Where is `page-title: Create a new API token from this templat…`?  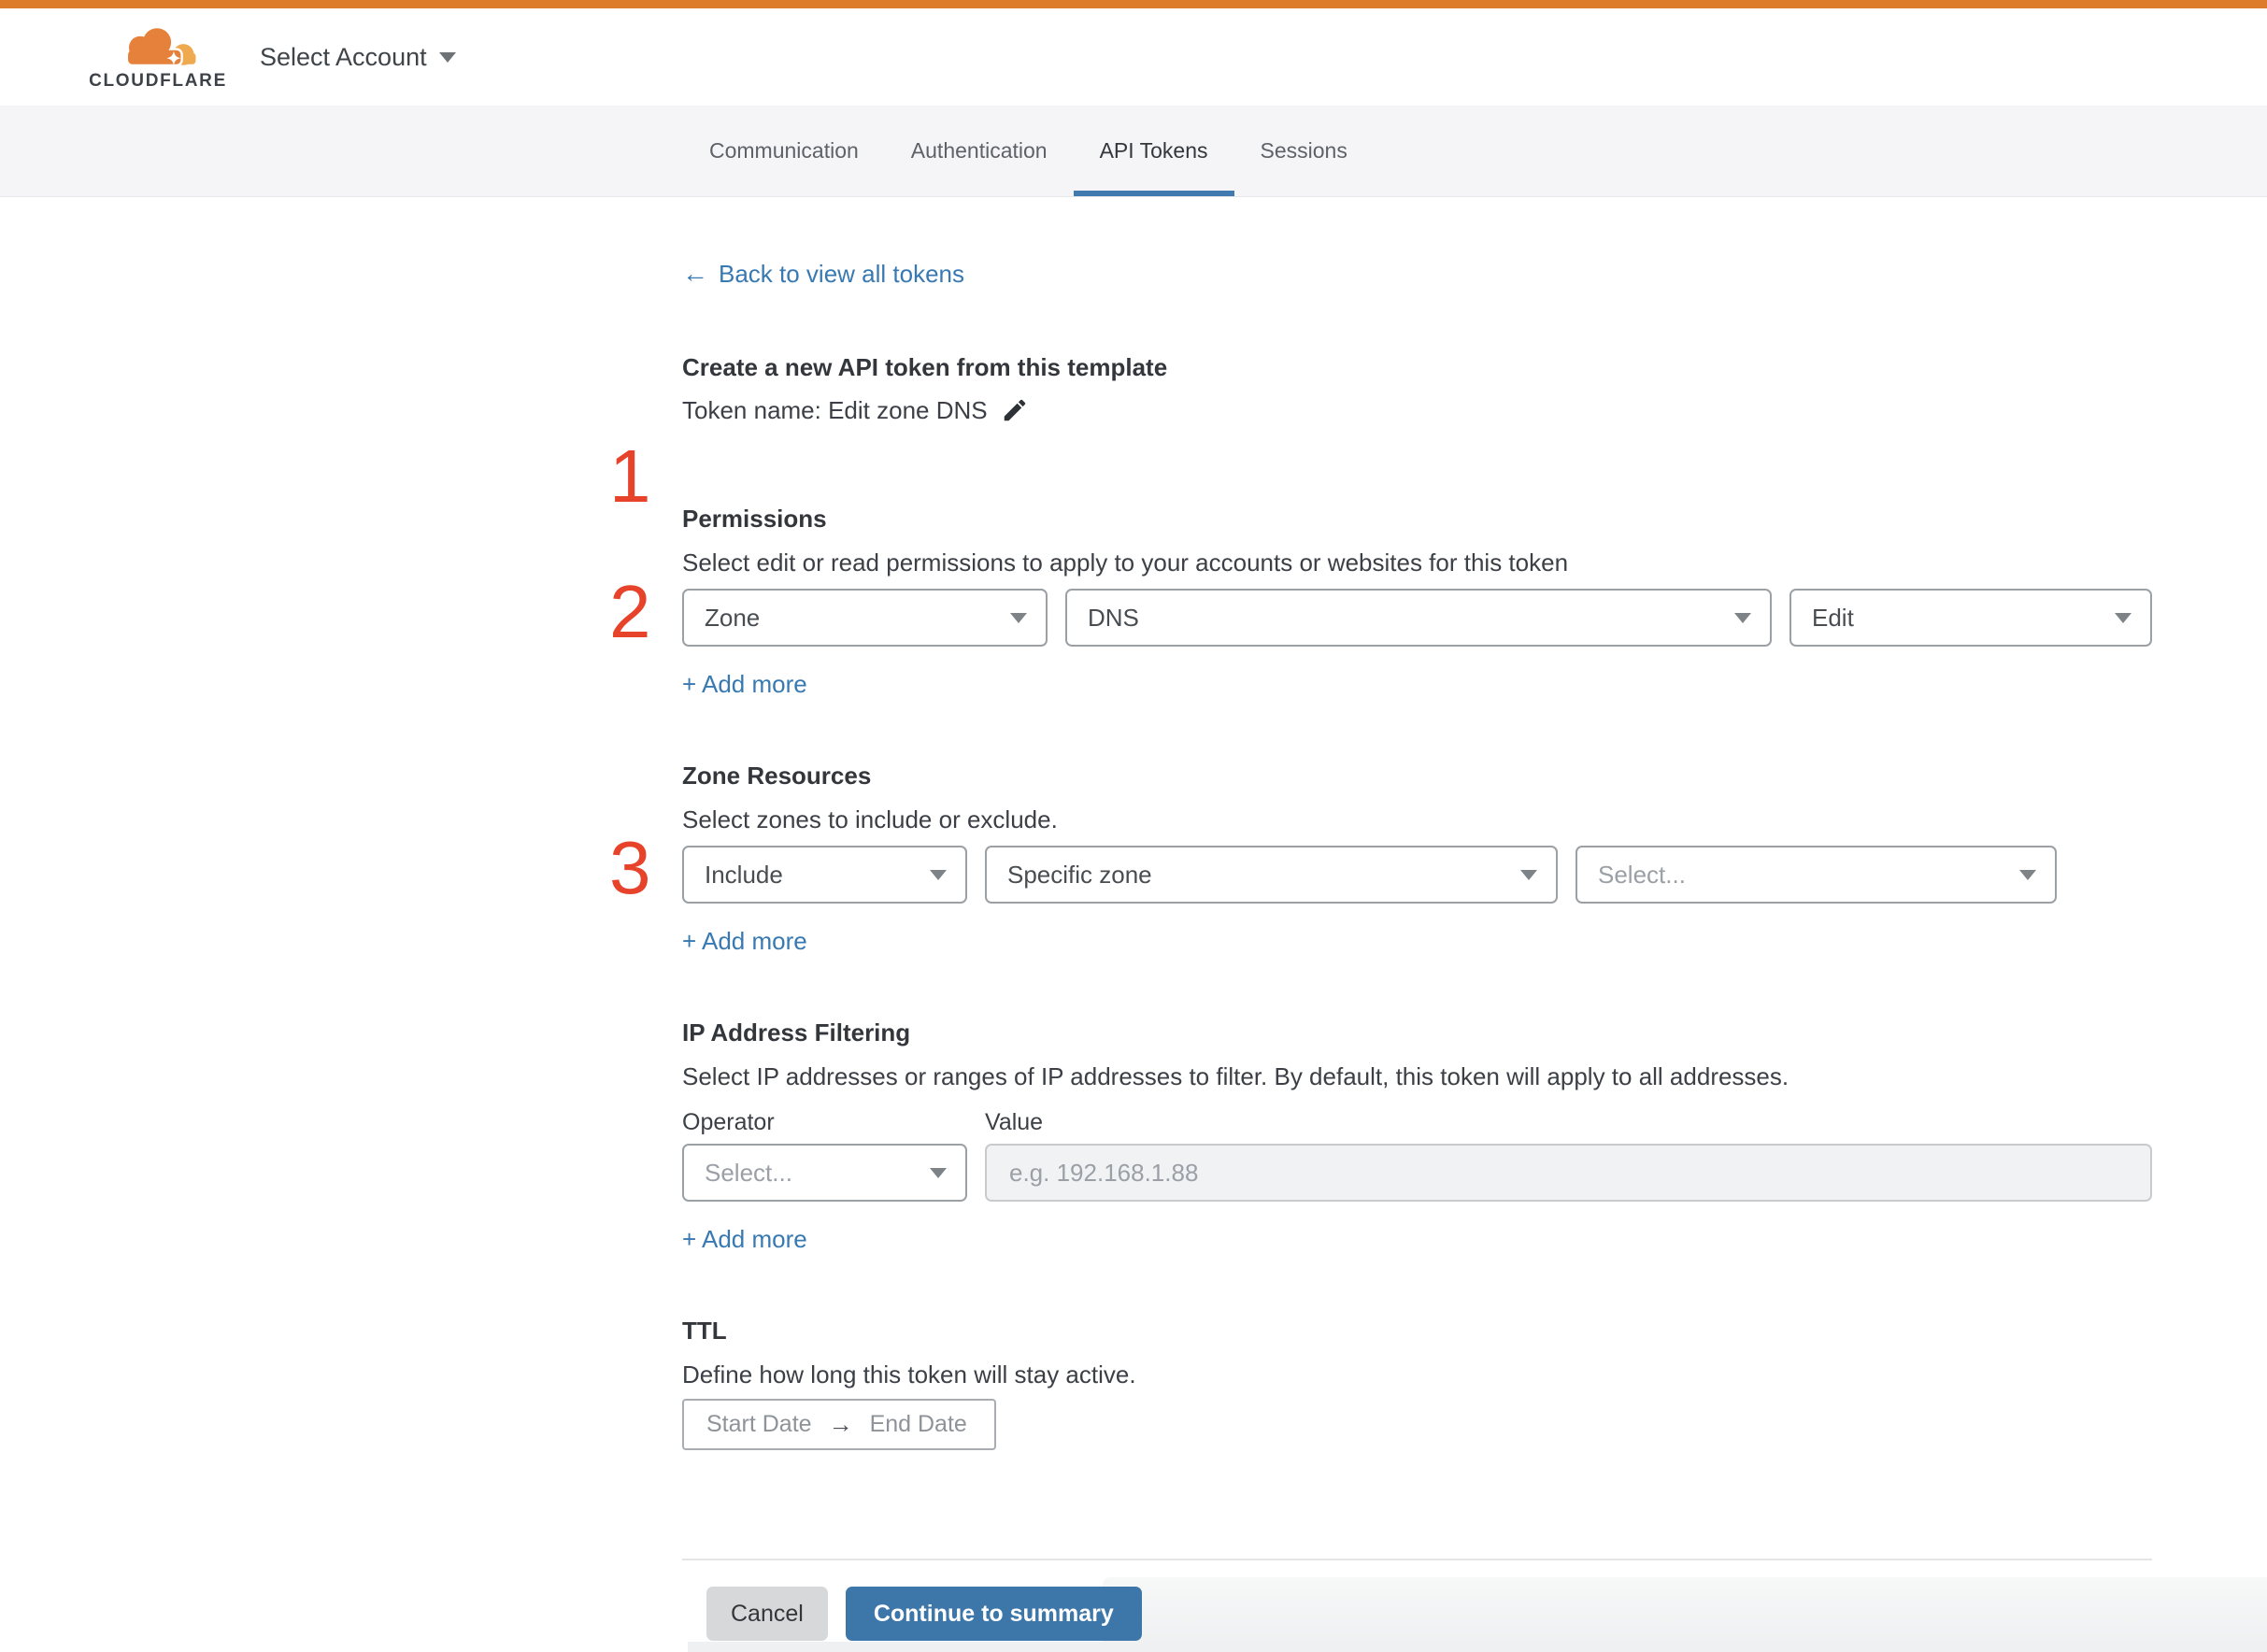
page-title: Create a new API token from this templat… is located at coordinates (925, 367).